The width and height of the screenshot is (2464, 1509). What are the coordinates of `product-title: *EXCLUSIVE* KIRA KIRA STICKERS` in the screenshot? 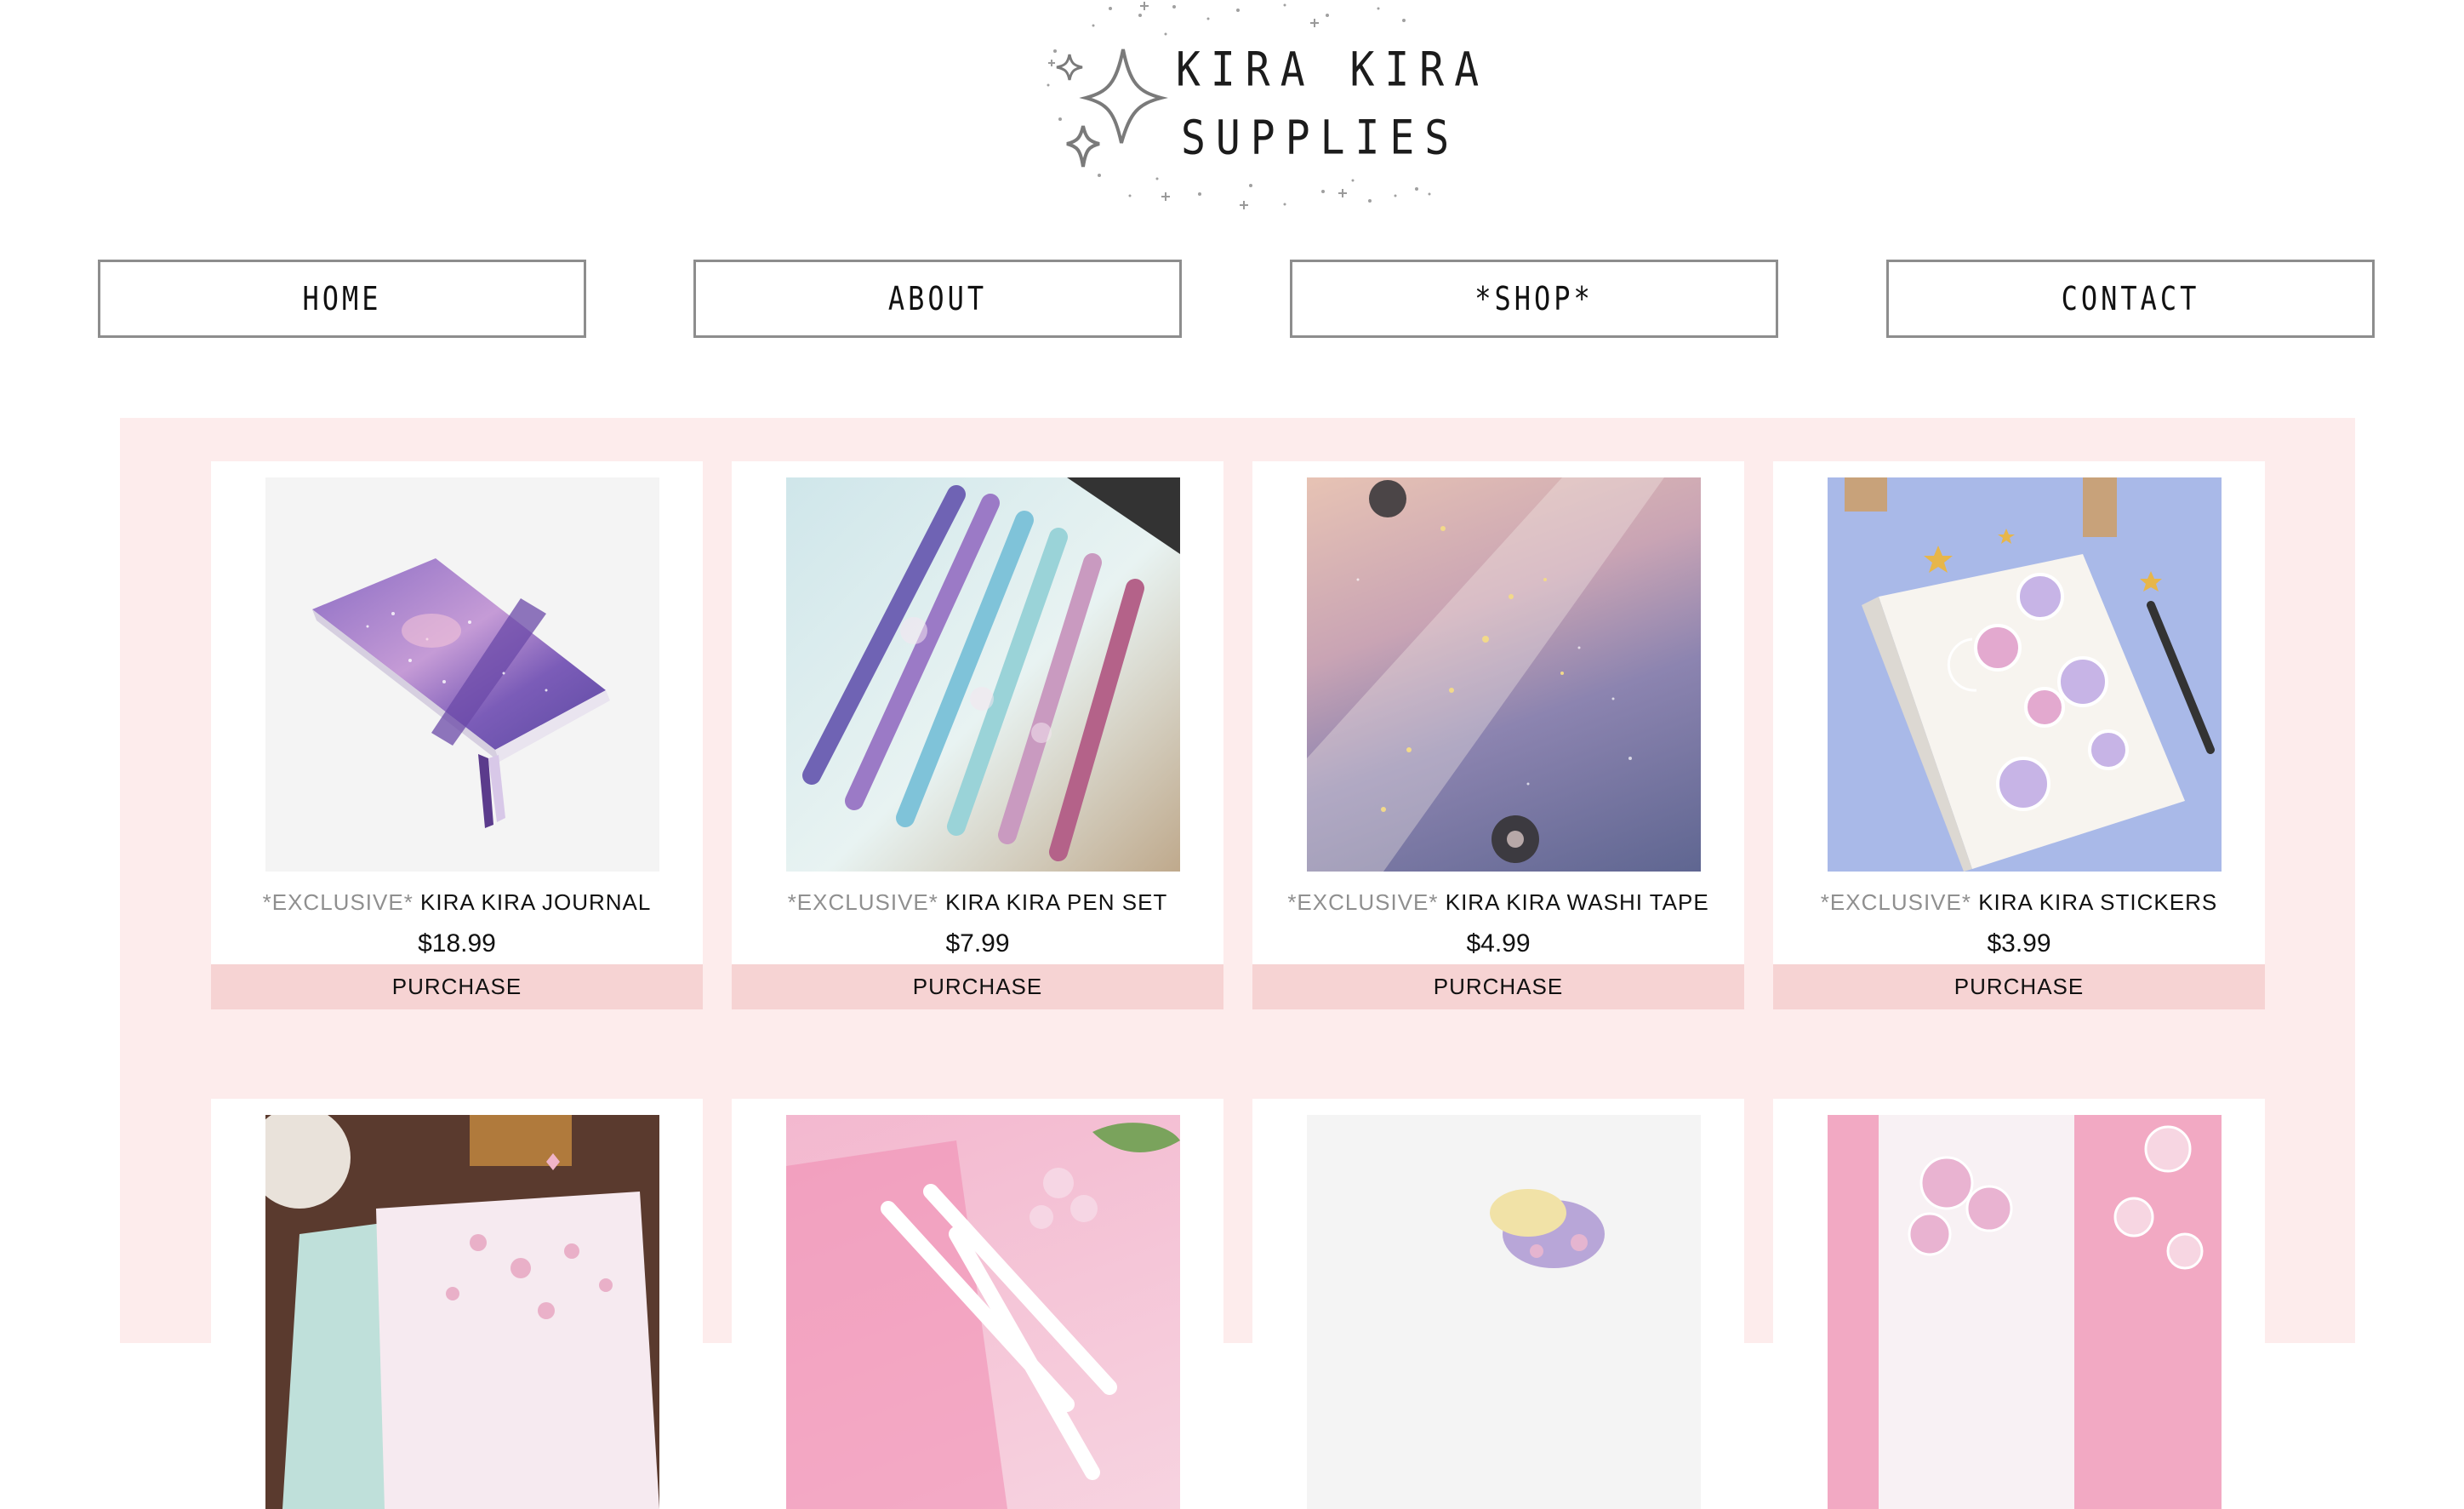 It's located at (2019, 903).